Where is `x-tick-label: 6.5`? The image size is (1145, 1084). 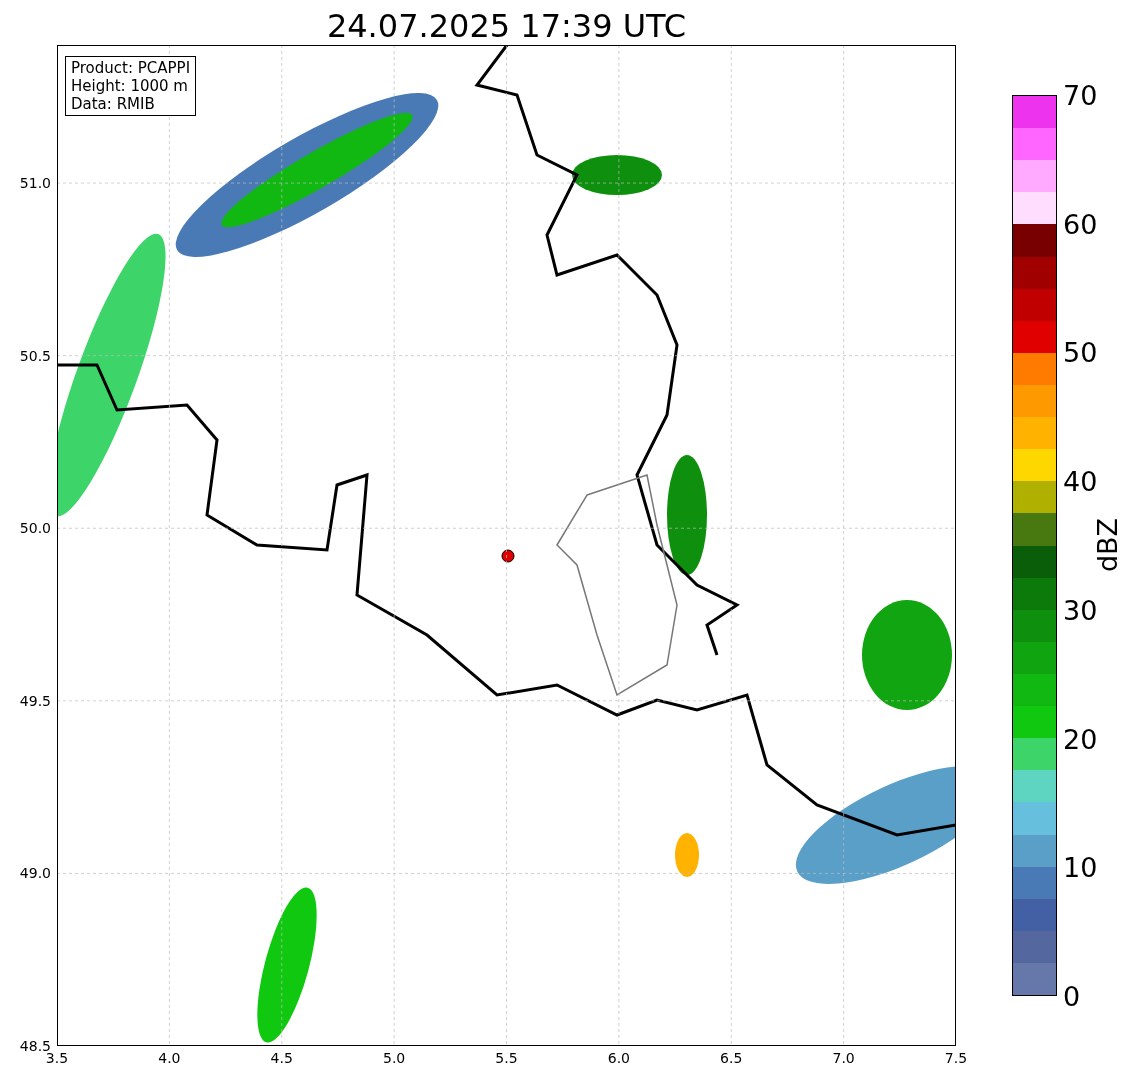 x-tick-label: 6.5 is located at coordinates (731, 1058).